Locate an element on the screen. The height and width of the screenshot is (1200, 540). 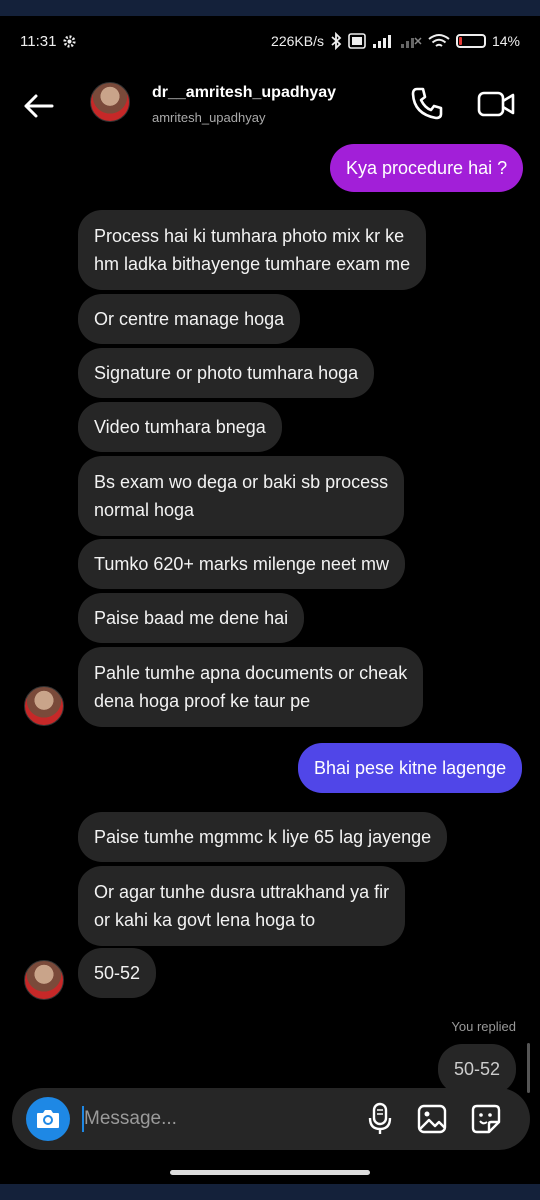
message-line: 50-52 is located at coordinates (117, 973).